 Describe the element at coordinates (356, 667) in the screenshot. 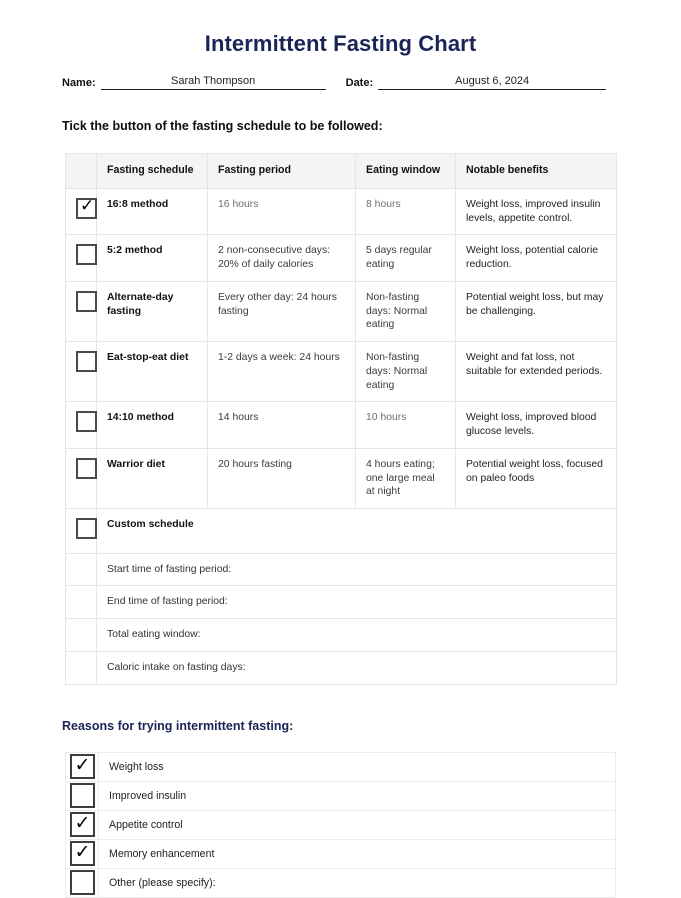

I see `custom-field-caloric-intake: Caloric intake on fasting days:` at that location.